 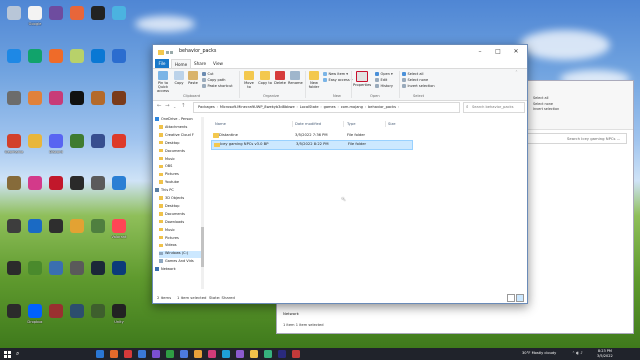 I want to click on clock: 8:23 PM 3/5/2022, so click(x=605, y=354).